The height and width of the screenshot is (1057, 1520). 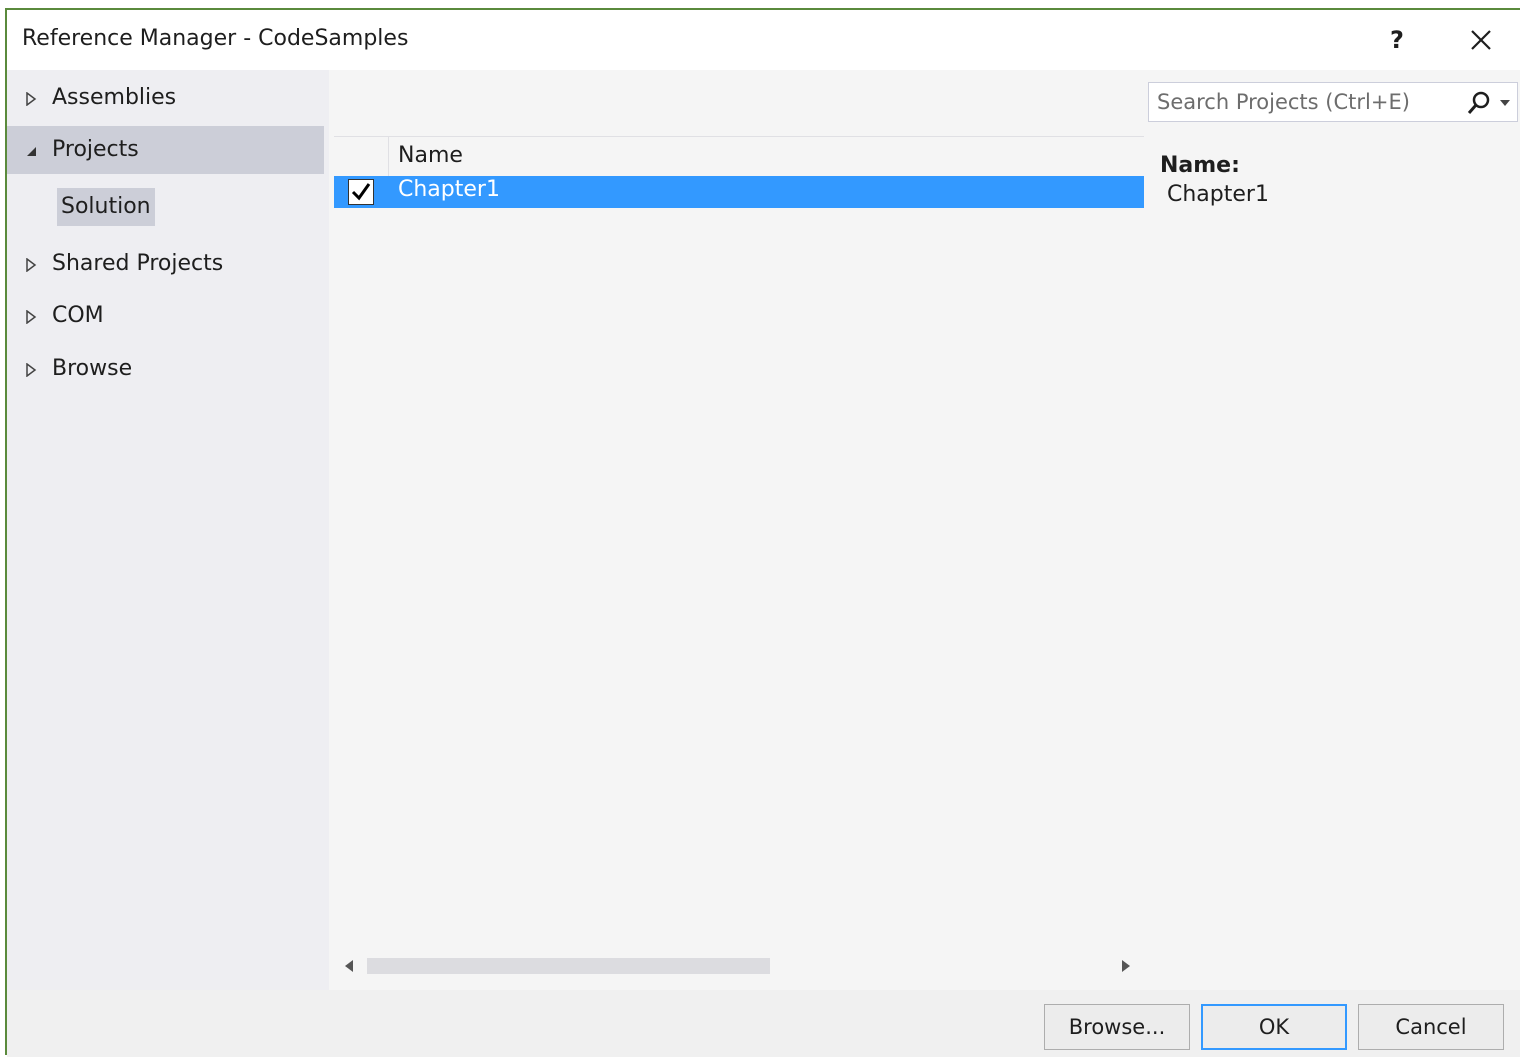 I want to click on nav-item-shared-projects: Shared Projects, so click(x=165, y=264).